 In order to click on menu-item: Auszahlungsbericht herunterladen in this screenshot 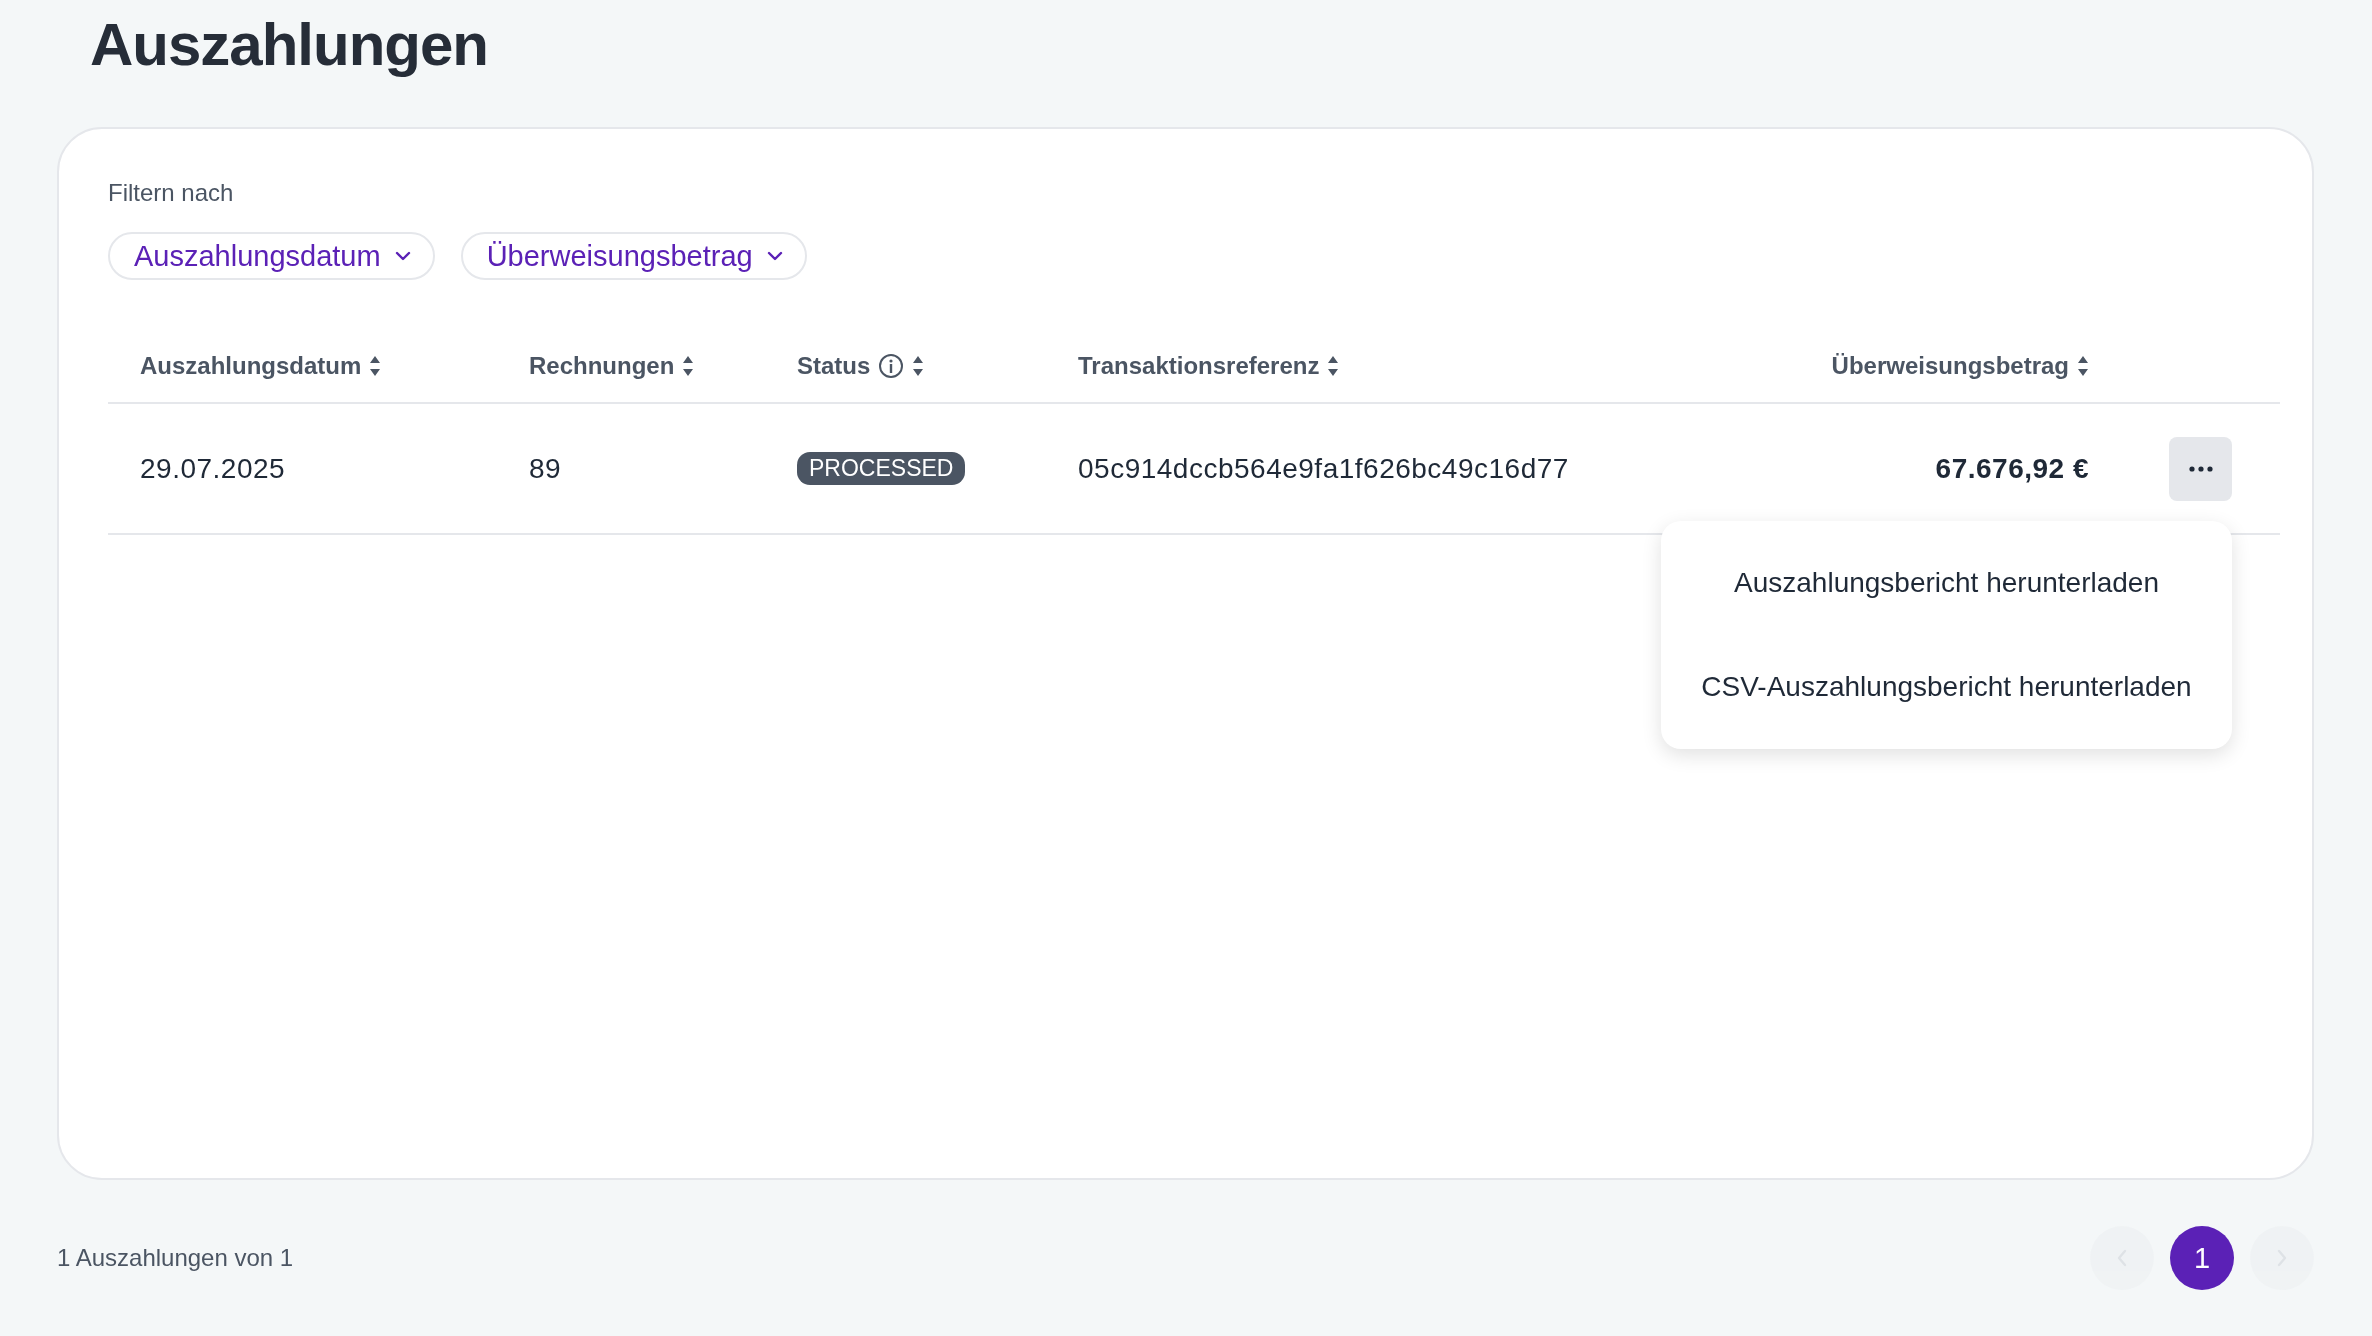, I will do `click(1946, 583)`.